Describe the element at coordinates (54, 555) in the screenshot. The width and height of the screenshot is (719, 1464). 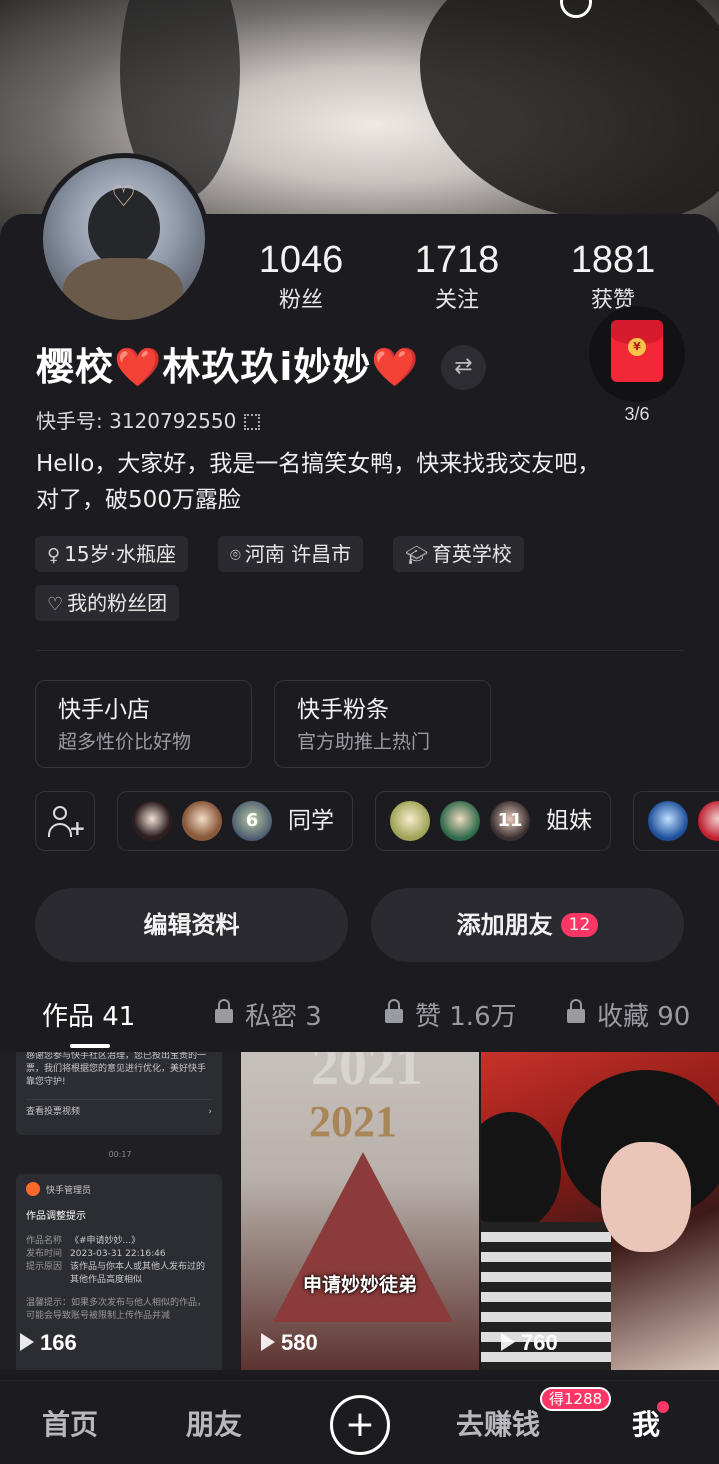
I see `gender-female-icon: ♀` at that location.